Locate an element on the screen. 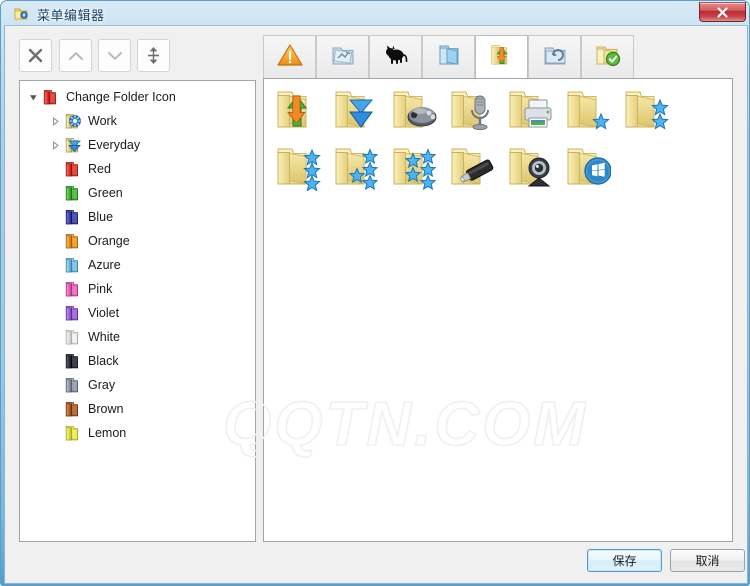  folder-star5-icon is located at coordinates (413, 167).